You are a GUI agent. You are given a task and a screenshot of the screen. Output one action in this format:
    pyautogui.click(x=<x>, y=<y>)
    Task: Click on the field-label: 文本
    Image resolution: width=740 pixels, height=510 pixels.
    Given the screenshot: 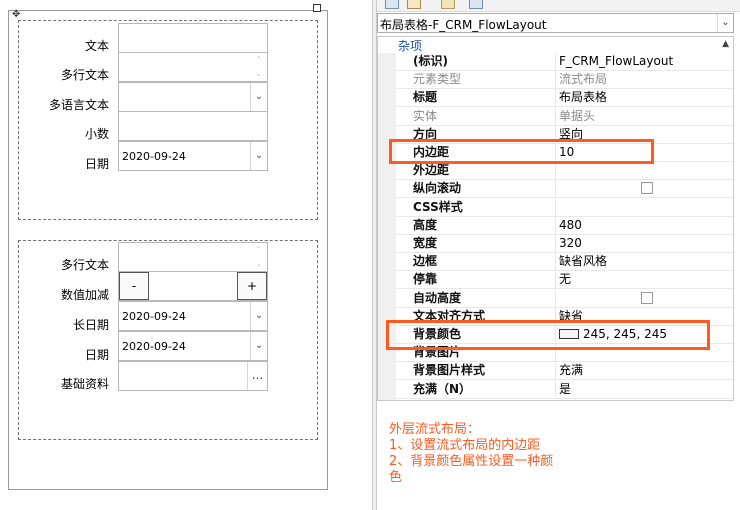 What is the action you would take?
    pyautogui.click(x=96, y=46)
    